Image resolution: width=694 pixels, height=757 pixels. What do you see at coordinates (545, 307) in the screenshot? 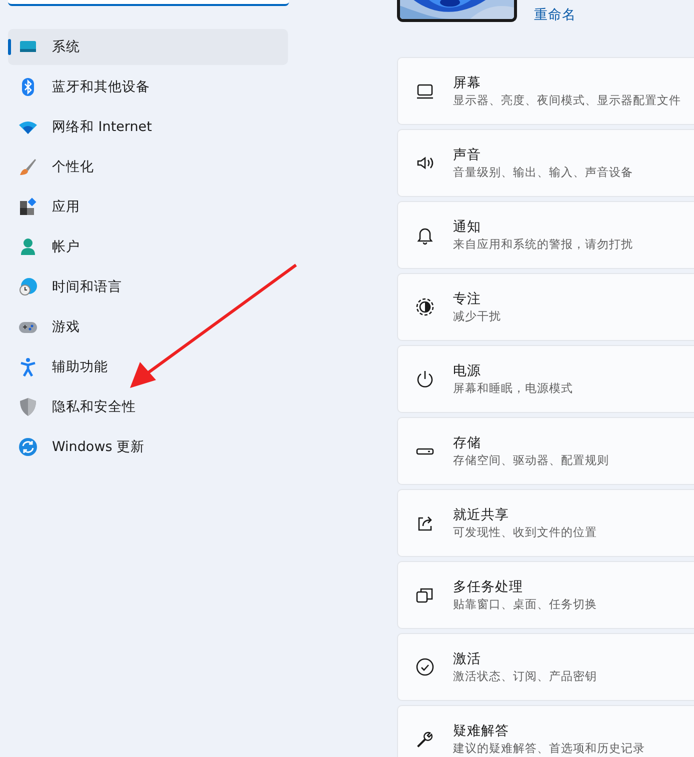
I see `settings-card: 专注 减少干扰` at bounding box center [545, 307].